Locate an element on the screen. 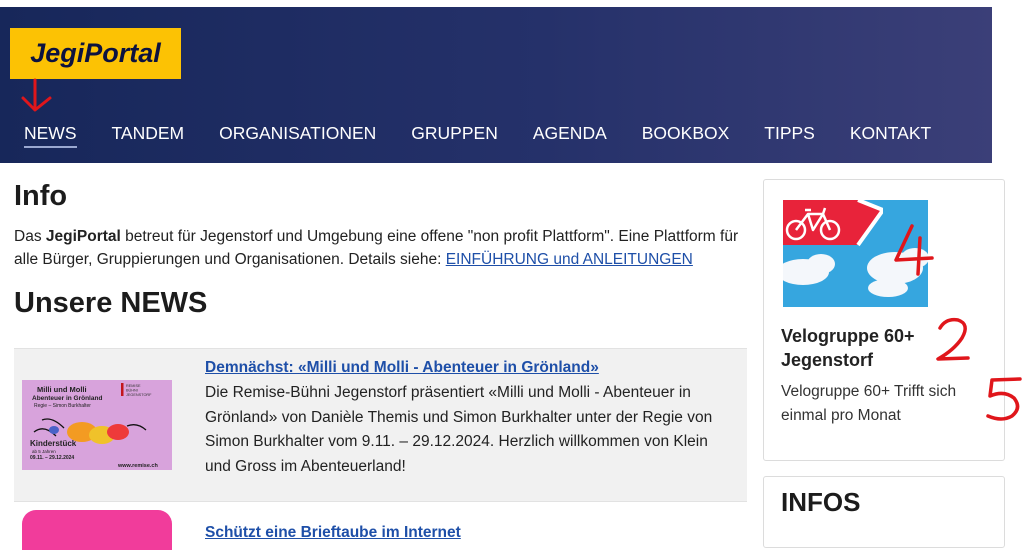 Image resolution: width=1025 pixels, height=550 pixels. nav-item-organisationen: ORGANISATIONEN is located at coordinates (297, 135).